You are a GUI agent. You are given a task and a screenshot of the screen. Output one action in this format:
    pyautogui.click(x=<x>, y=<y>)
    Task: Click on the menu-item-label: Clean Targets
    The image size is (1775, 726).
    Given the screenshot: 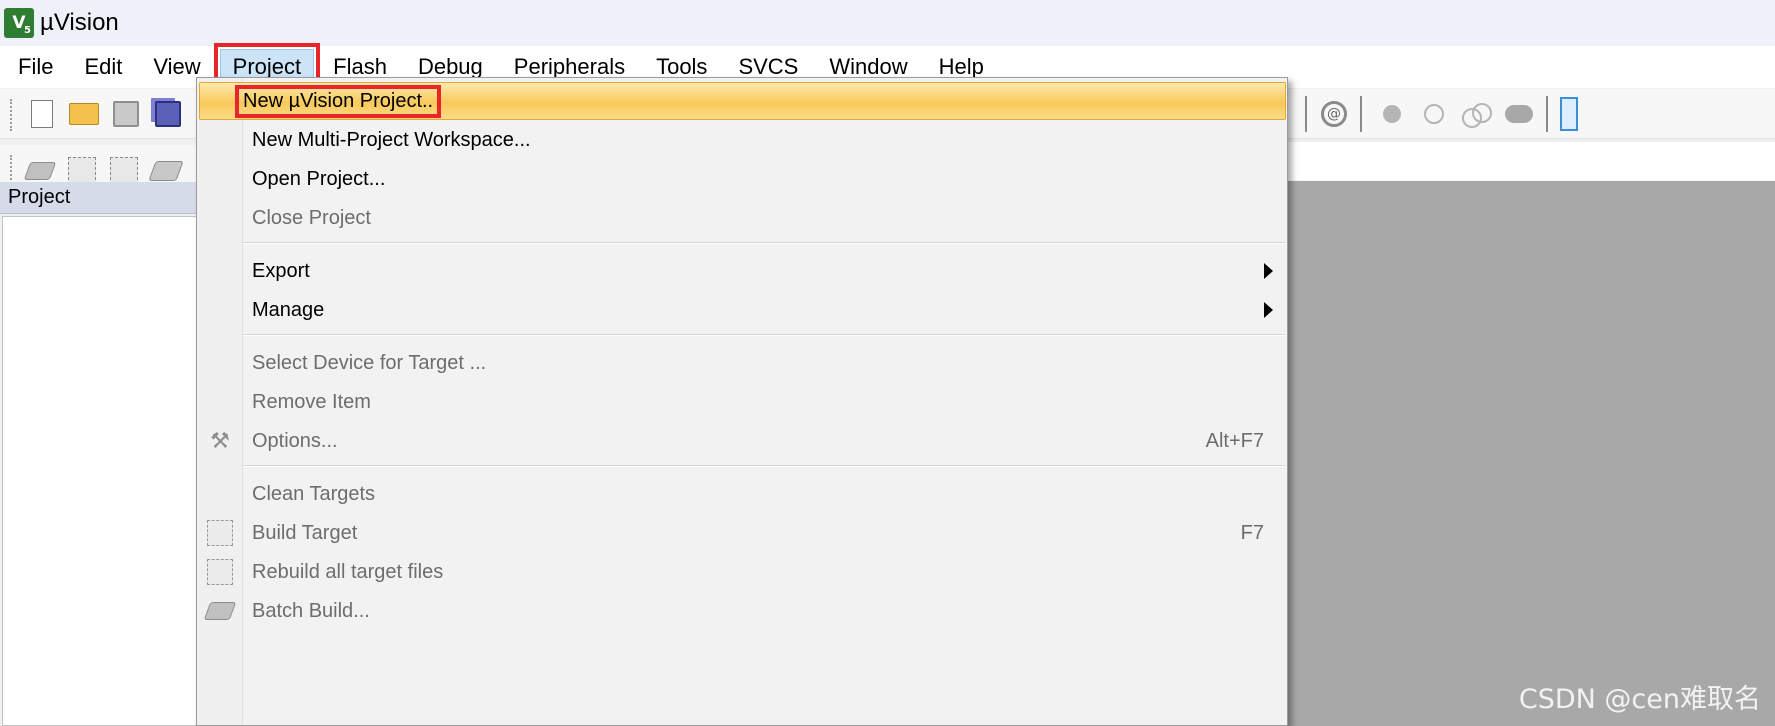 What is the action you would take?
    pyautogui.click(x=314, y=493)
    